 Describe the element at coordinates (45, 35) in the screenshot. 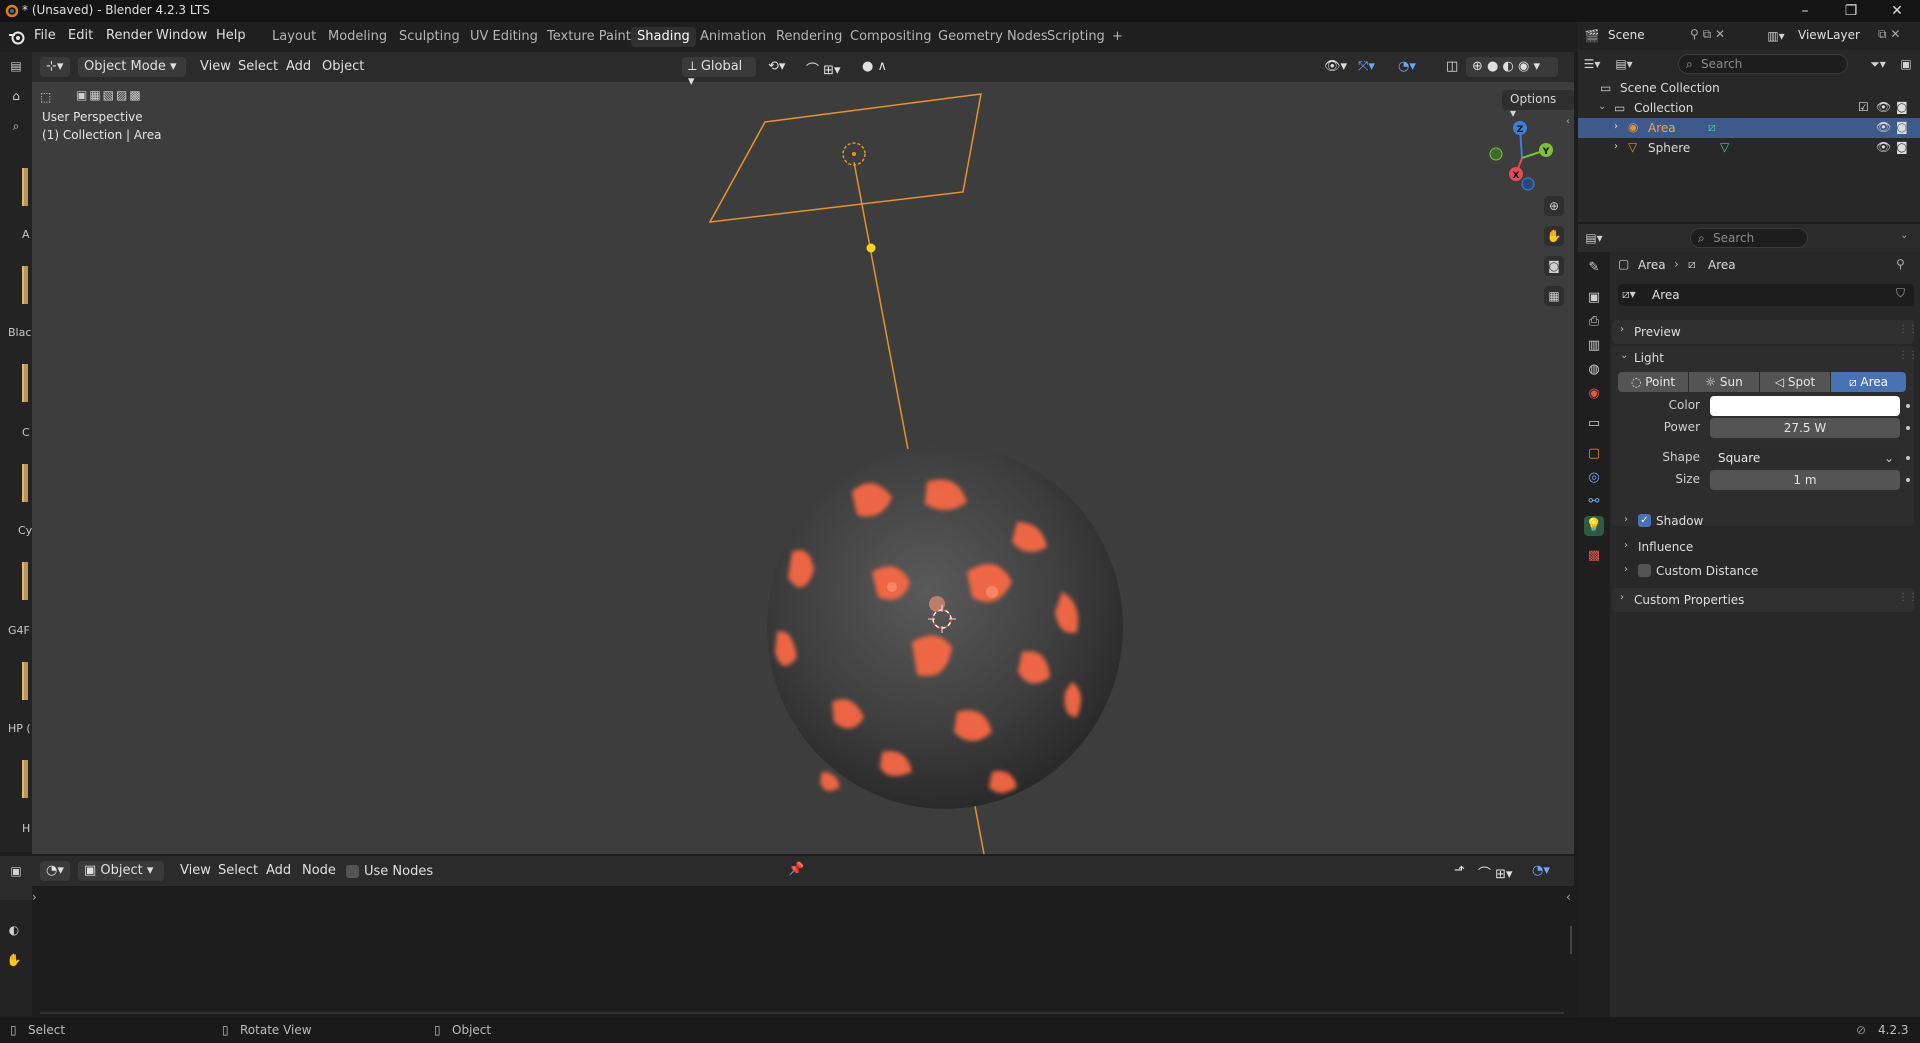

I see `menu-file: File` at that location.